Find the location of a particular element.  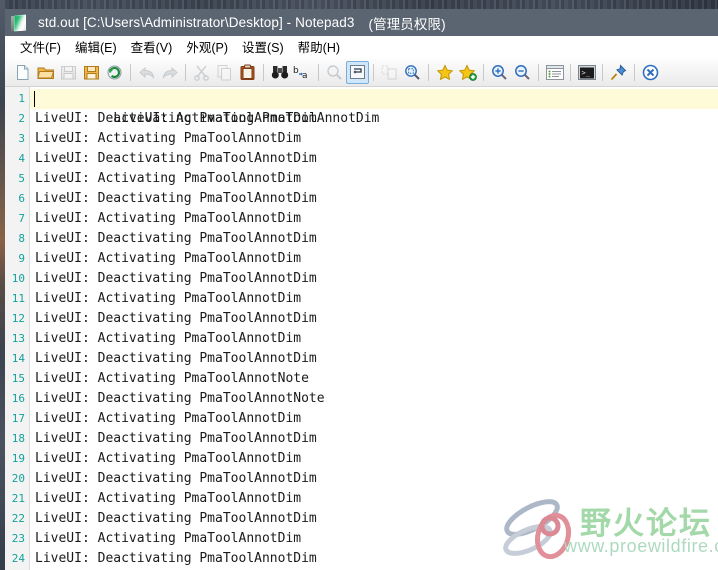

line-number: 18 is located at coordinates (18, 438).